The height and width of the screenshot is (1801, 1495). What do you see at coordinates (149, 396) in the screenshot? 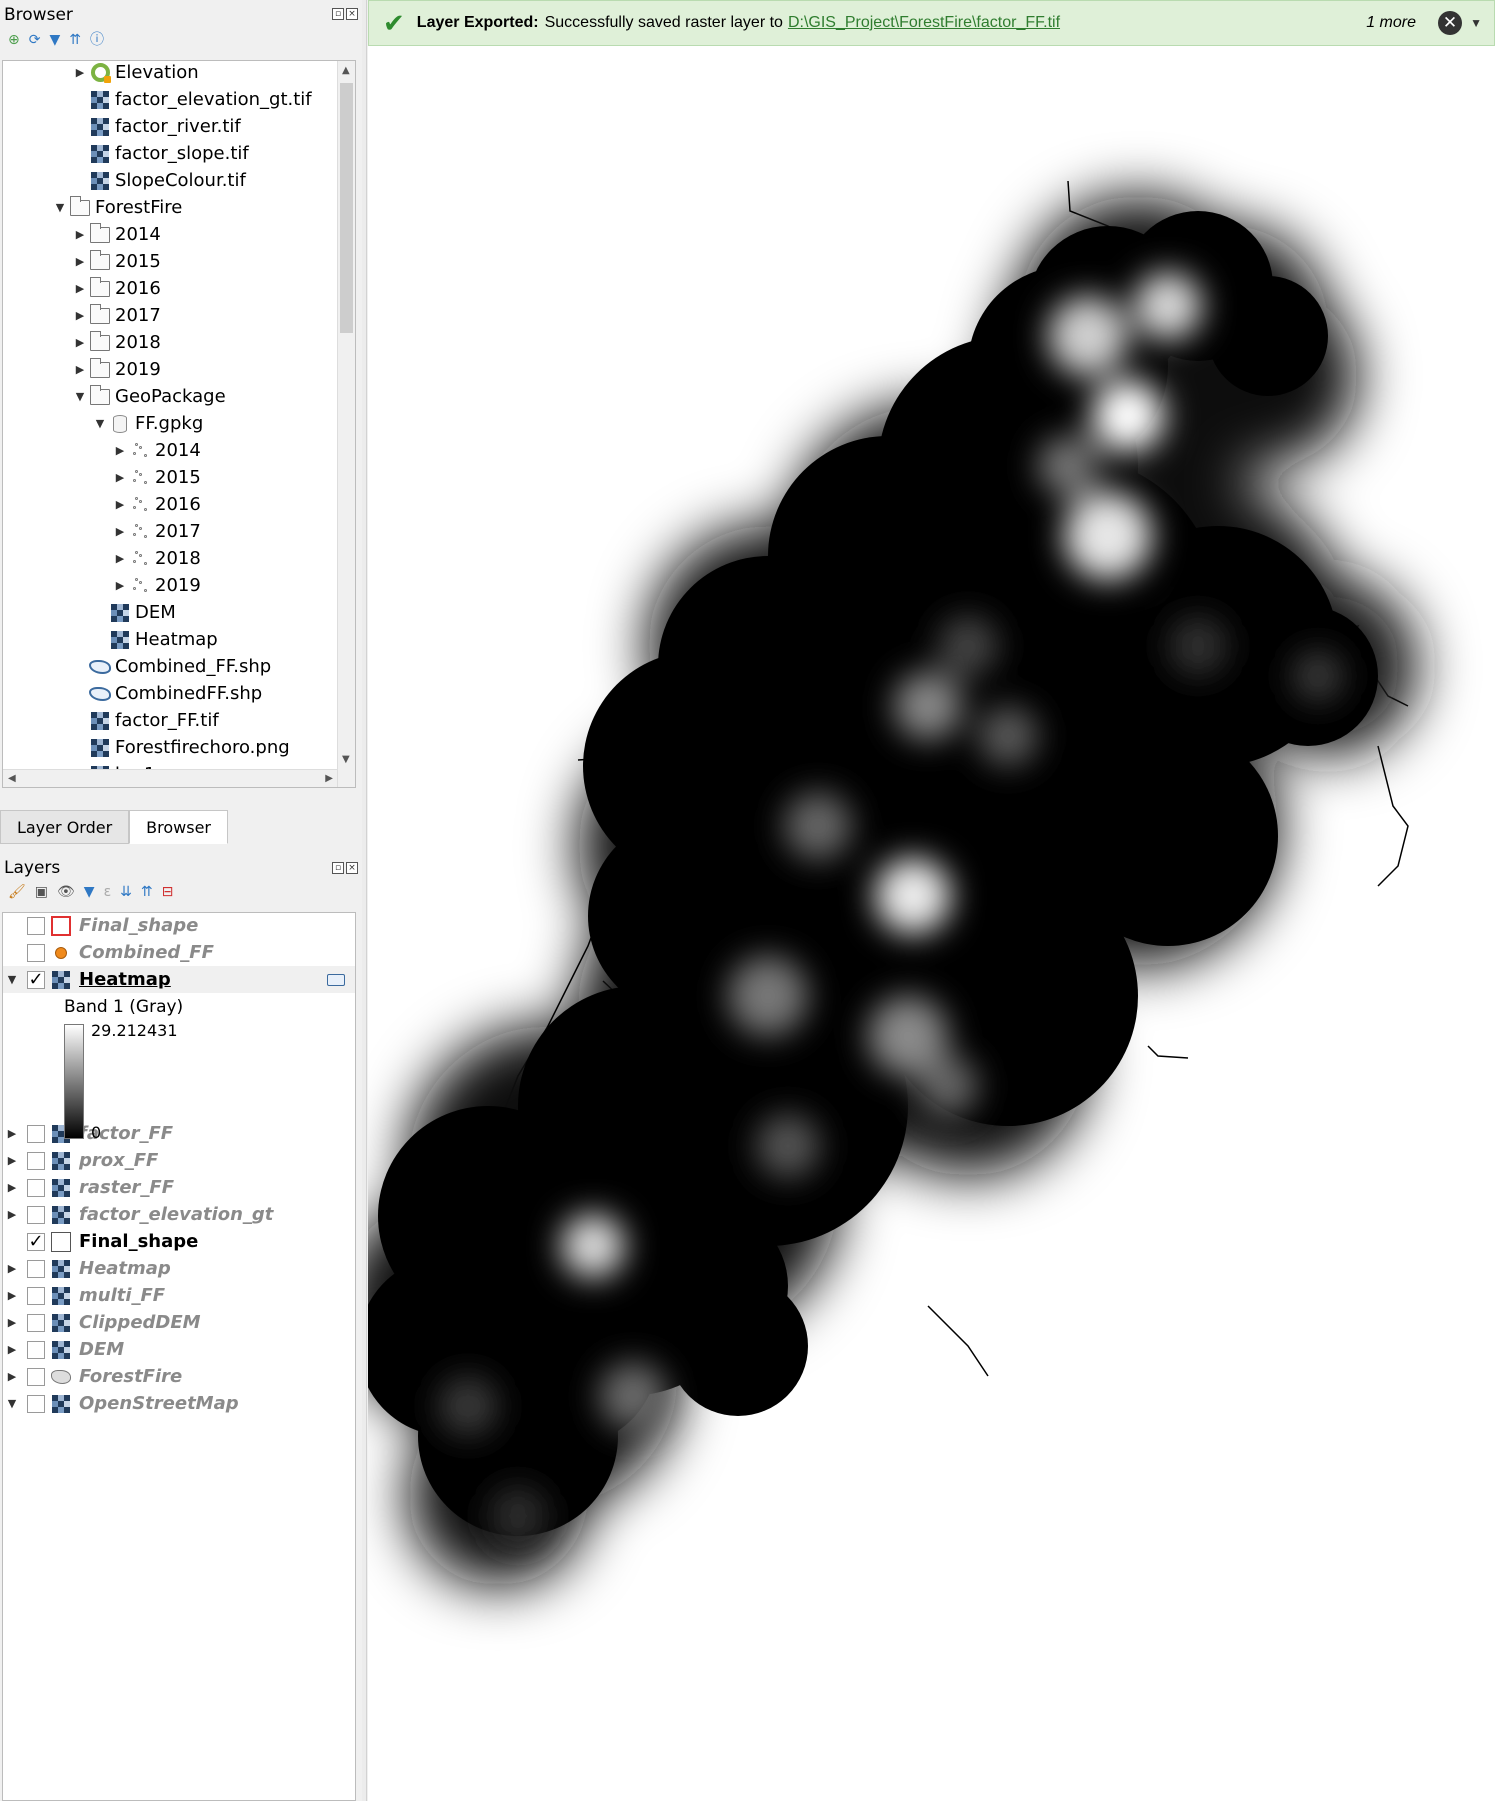
I see `browser-item: ▼ GeoPackage` at bounding box center [149, 396].